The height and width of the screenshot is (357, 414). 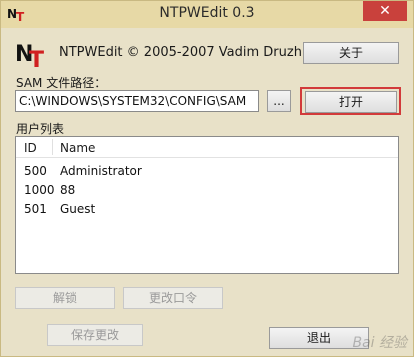 I want to click on list-item: 501 Guest, so click(x=207, y=209).